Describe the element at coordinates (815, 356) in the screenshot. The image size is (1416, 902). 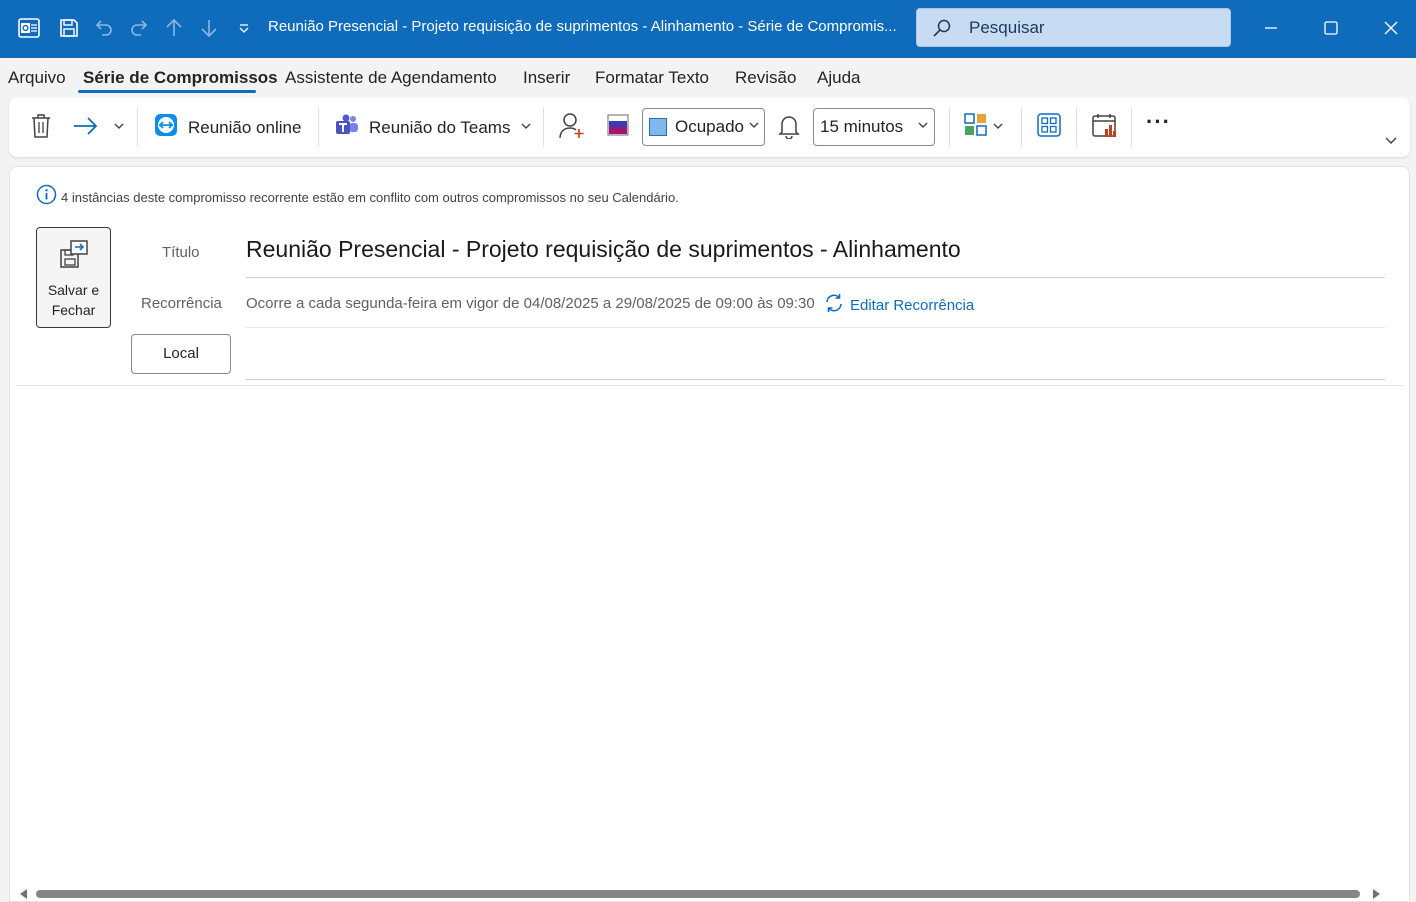
I see `location-input` at that location.